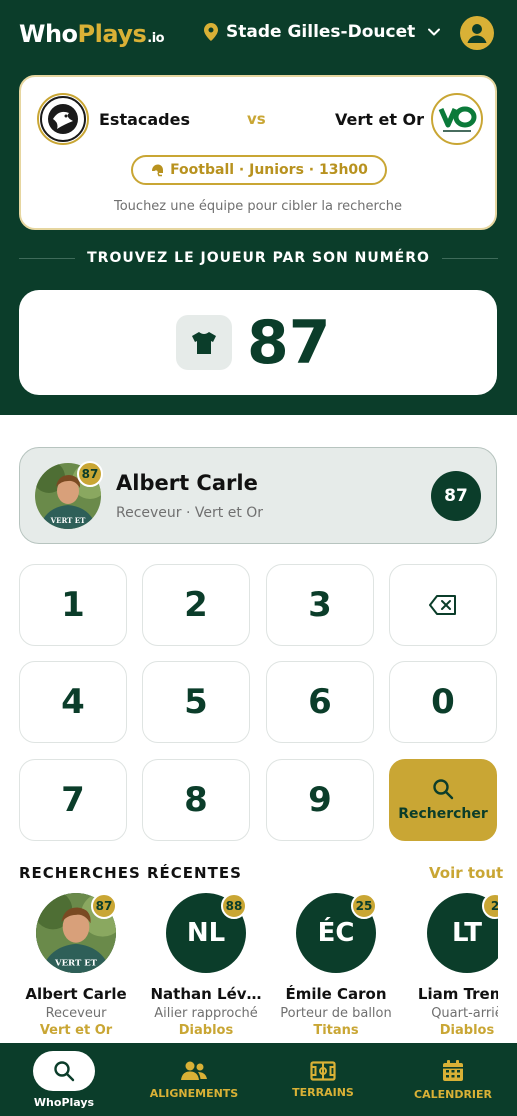  I want to click on location-pin-icon, so click(211, 32).